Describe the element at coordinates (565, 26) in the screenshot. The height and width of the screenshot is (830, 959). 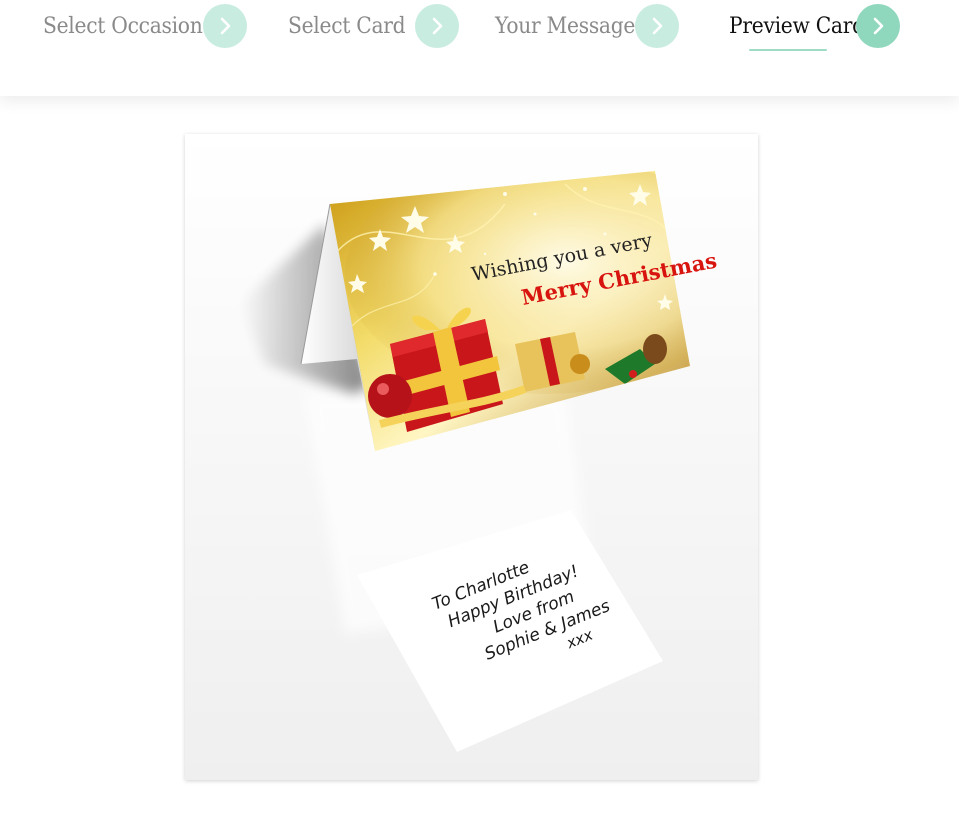
I see `step-label: Your Message` at that location.